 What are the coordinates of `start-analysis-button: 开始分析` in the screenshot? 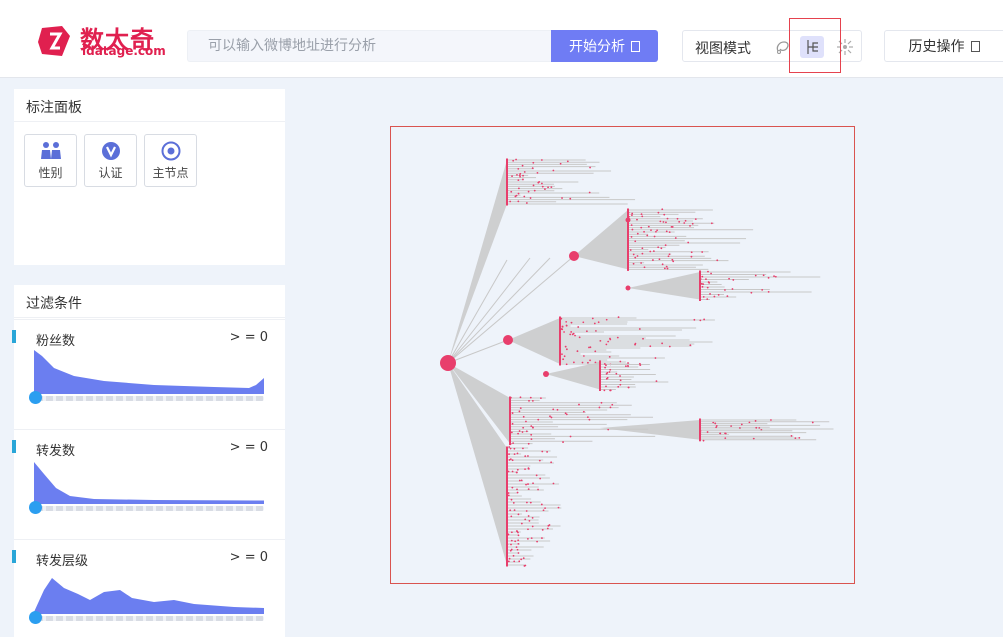 It's located at (604, 46).